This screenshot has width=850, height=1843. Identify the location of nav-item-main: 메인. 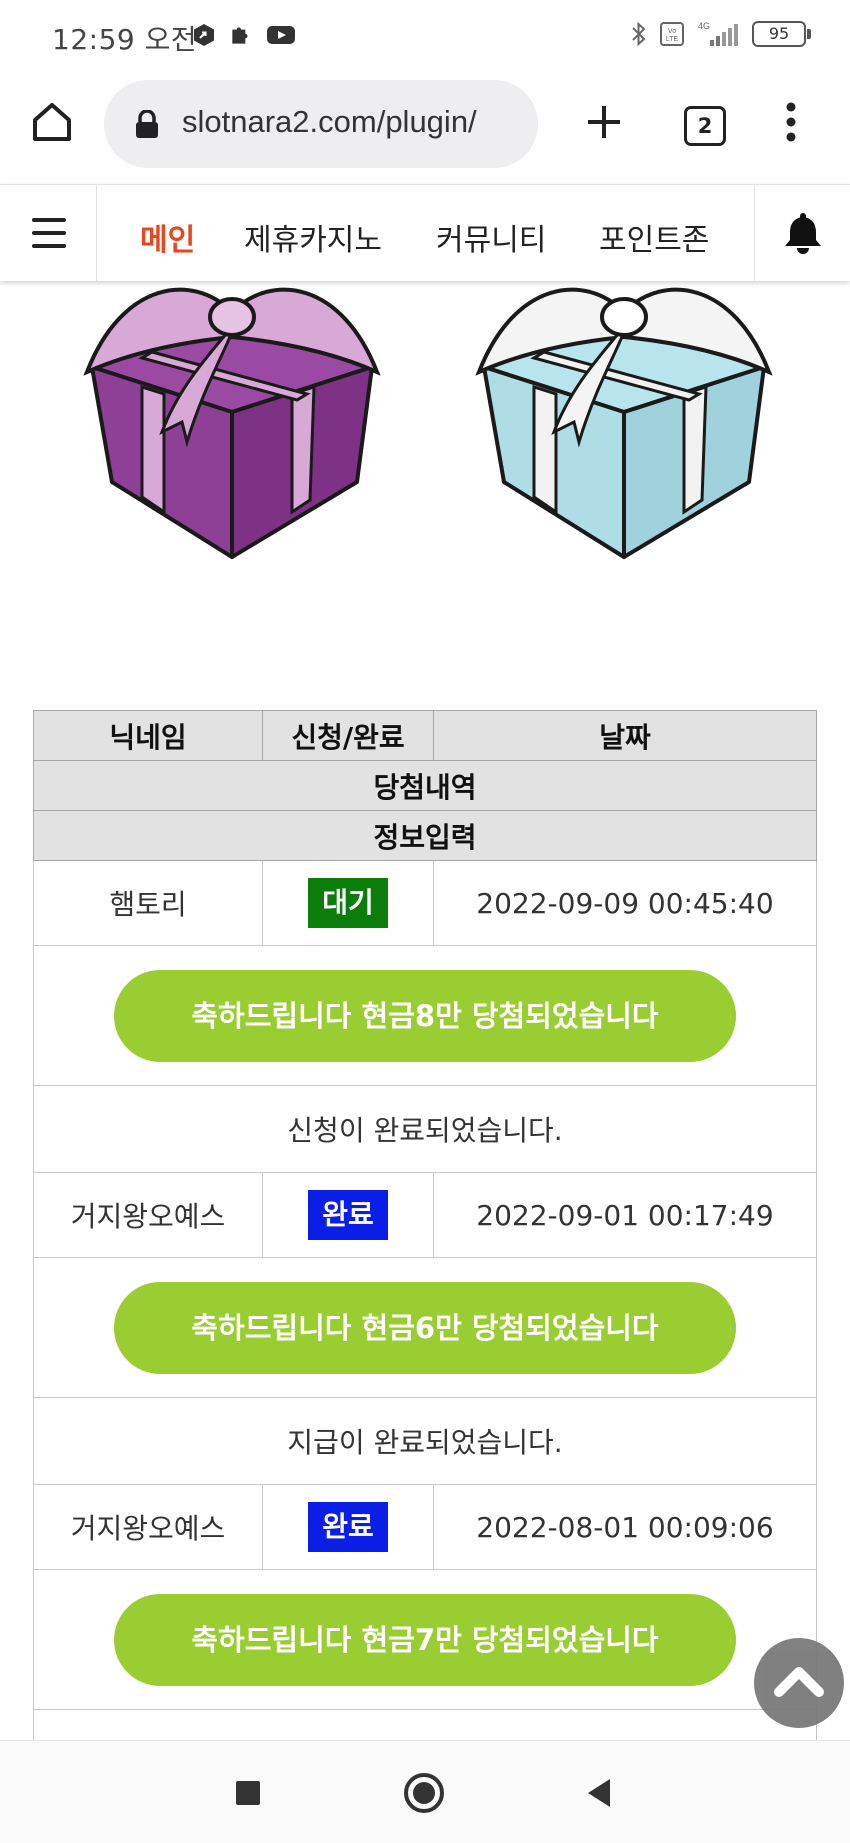
(167, 237).